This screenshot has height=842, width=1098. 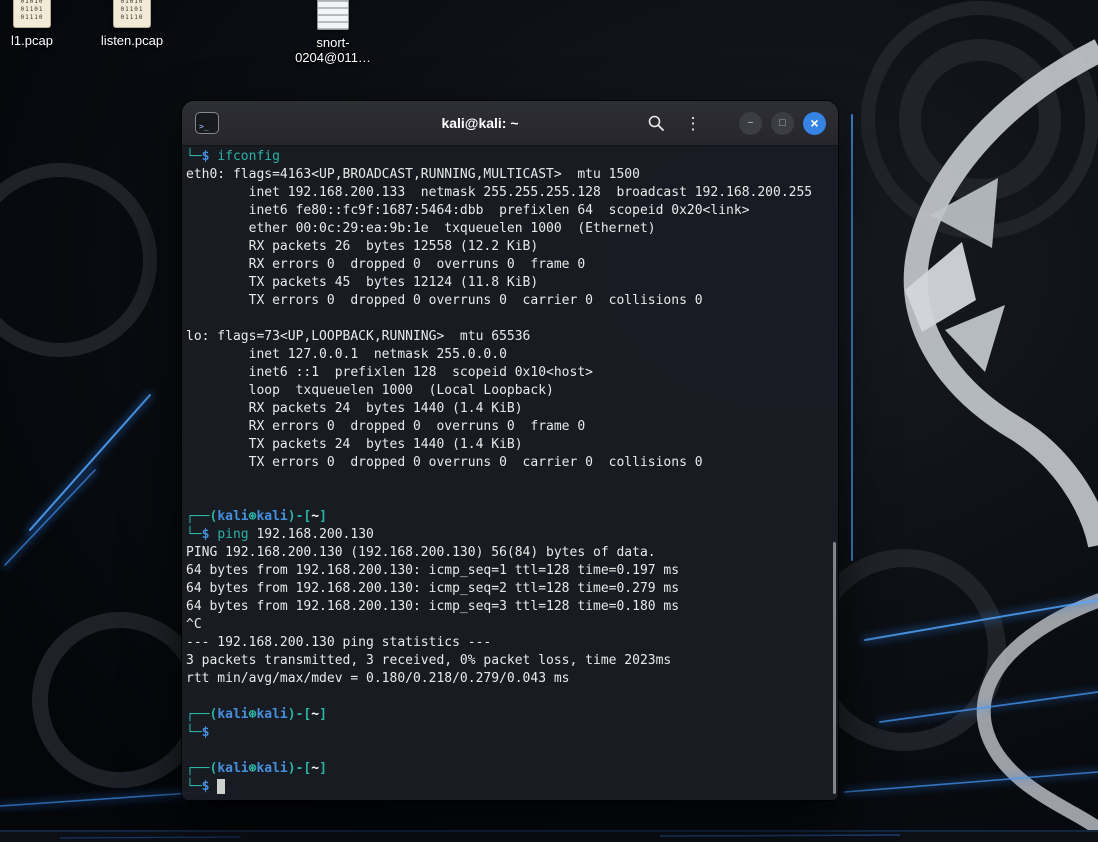 What do you see at coordinates (370, 390) in the screenshot?
I see `terminal-line: loop txqueuelen 1000 (Local Loopback)` at bounding box center [370, 390].